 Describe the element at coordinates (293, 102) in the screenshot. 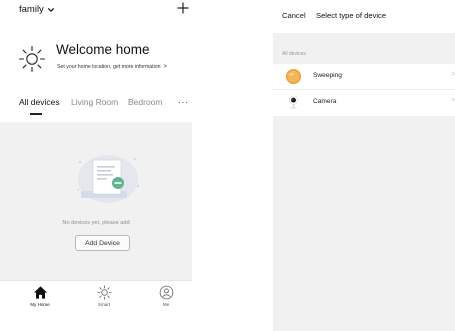

I see `camera-icon` at that location.